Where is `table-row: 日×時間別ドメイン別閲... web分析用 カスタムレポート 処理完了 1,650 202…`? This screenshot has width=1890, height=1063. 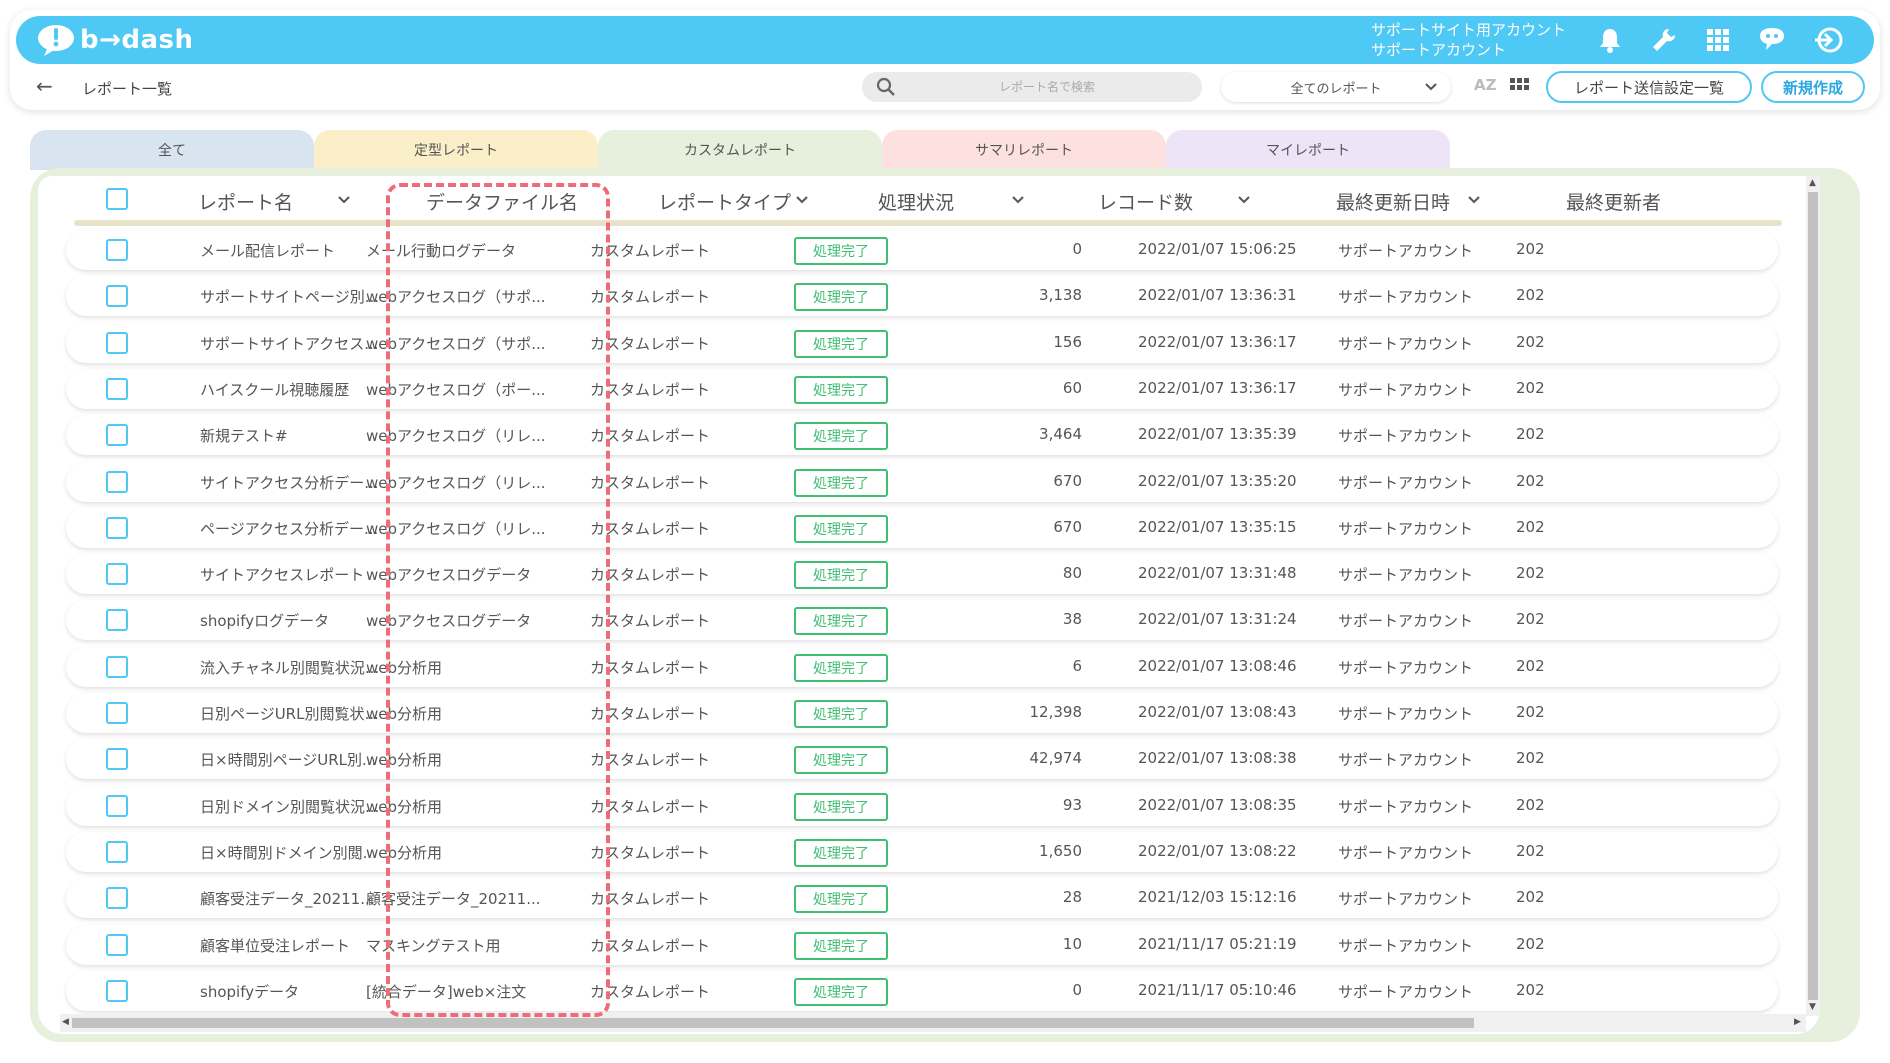
table-row: 日×時間別ドメイン別閲... web分析用 カスタムレポート 処理完了 1,650 202… is located at coordinates (922, 851).